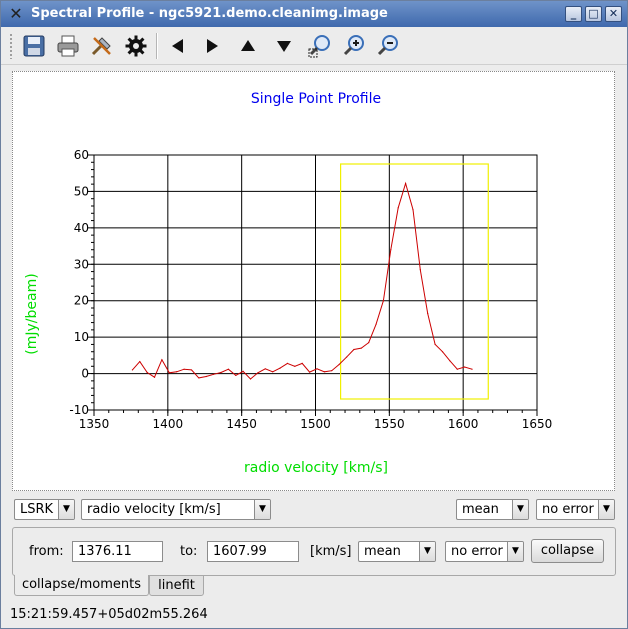  Describe the element at coordinates (11, 46) in the screenshot. I see `toolbar-grip` at that location.